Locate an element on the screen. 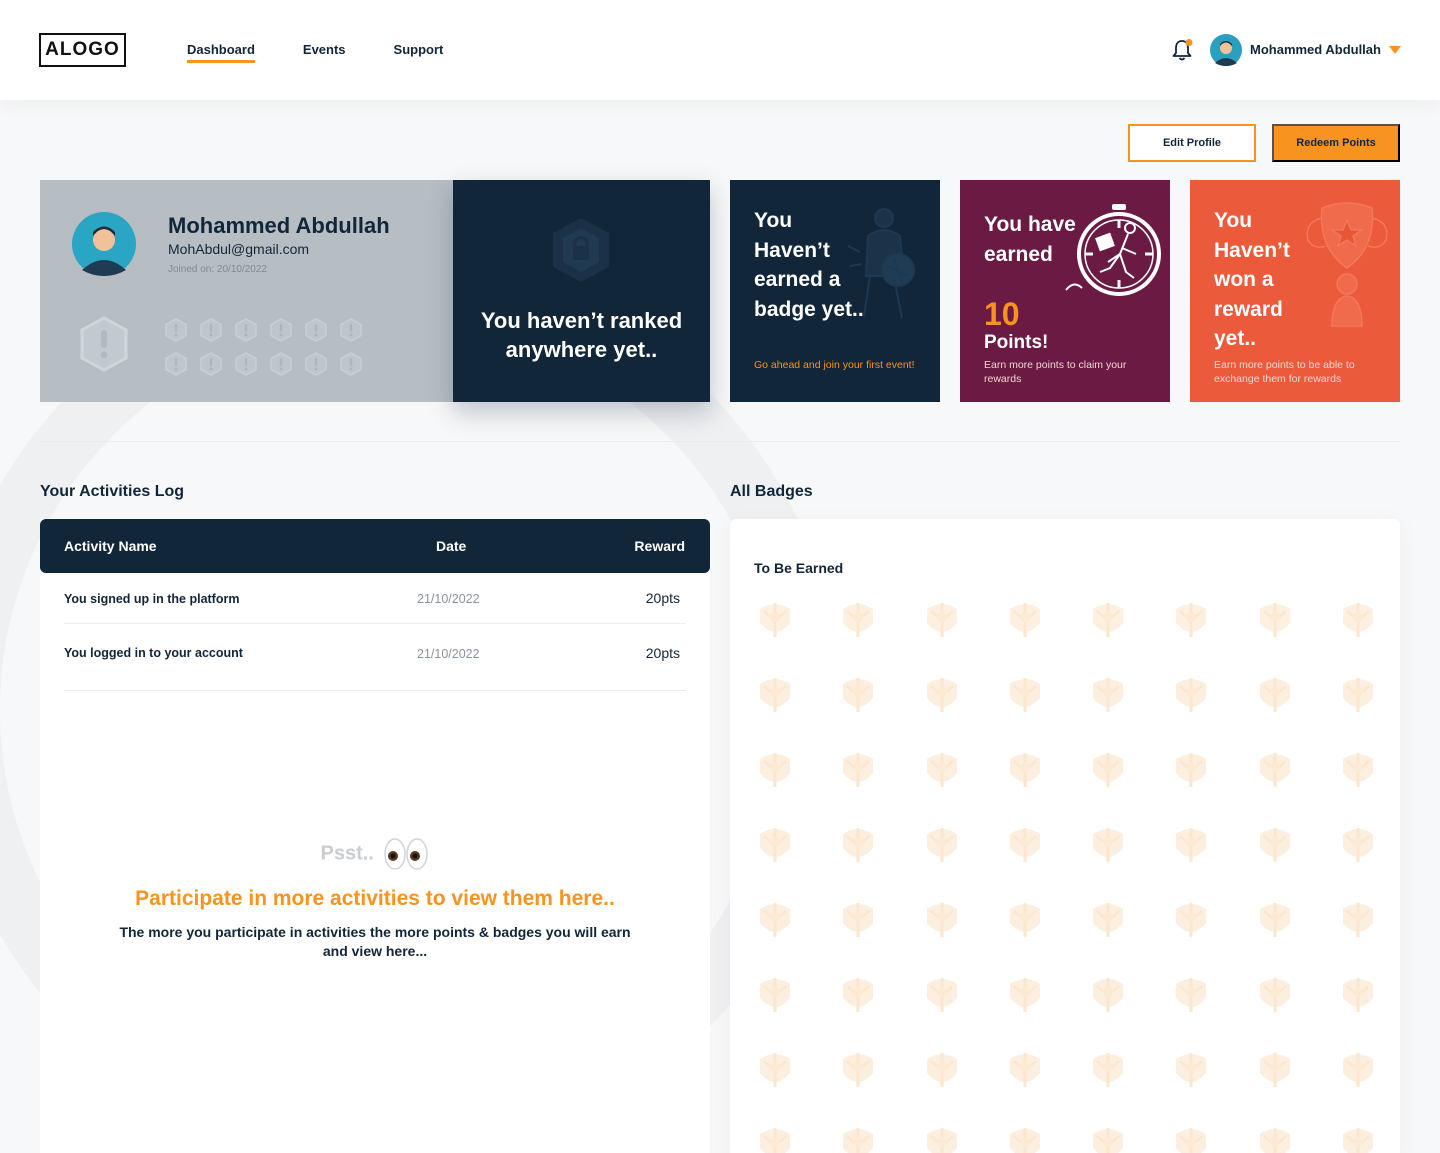 The image size is (1440, 1153). main-nav: Dashboard Events Support is located at coordinates (315, 52).